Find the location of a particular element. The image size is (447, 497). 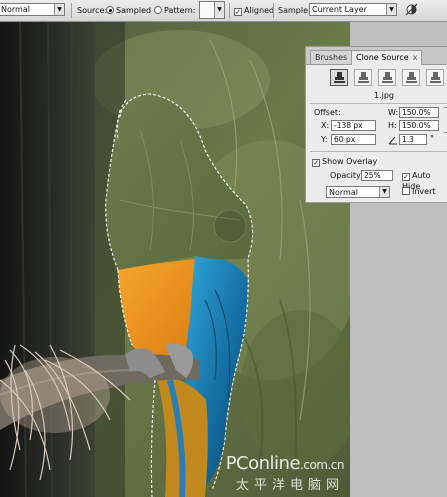

radio-selected-icon is located at coordinates (110, 10).